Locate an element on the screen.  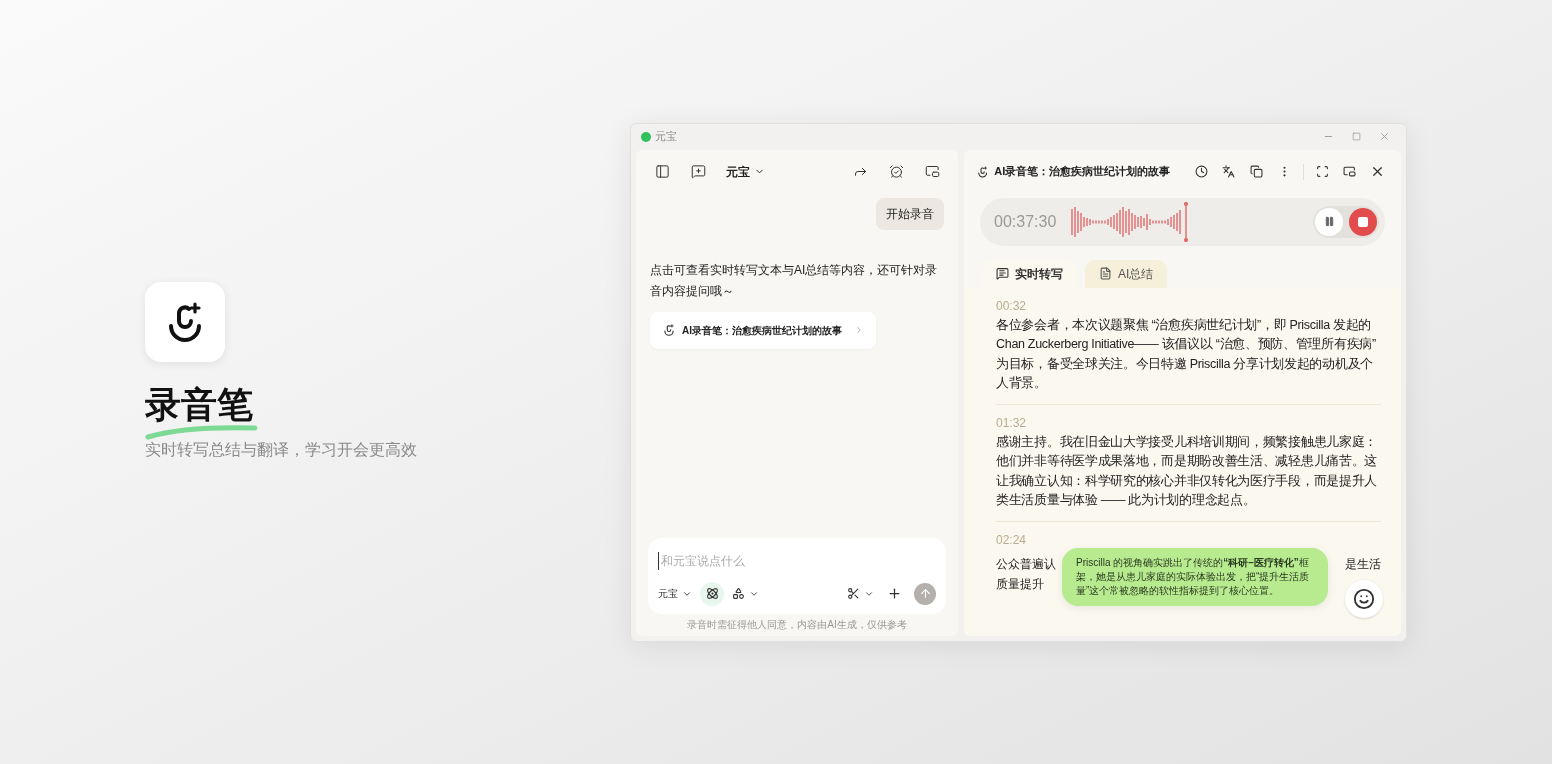
sidebar-toggle-icon is located at coordinates (662, 171).